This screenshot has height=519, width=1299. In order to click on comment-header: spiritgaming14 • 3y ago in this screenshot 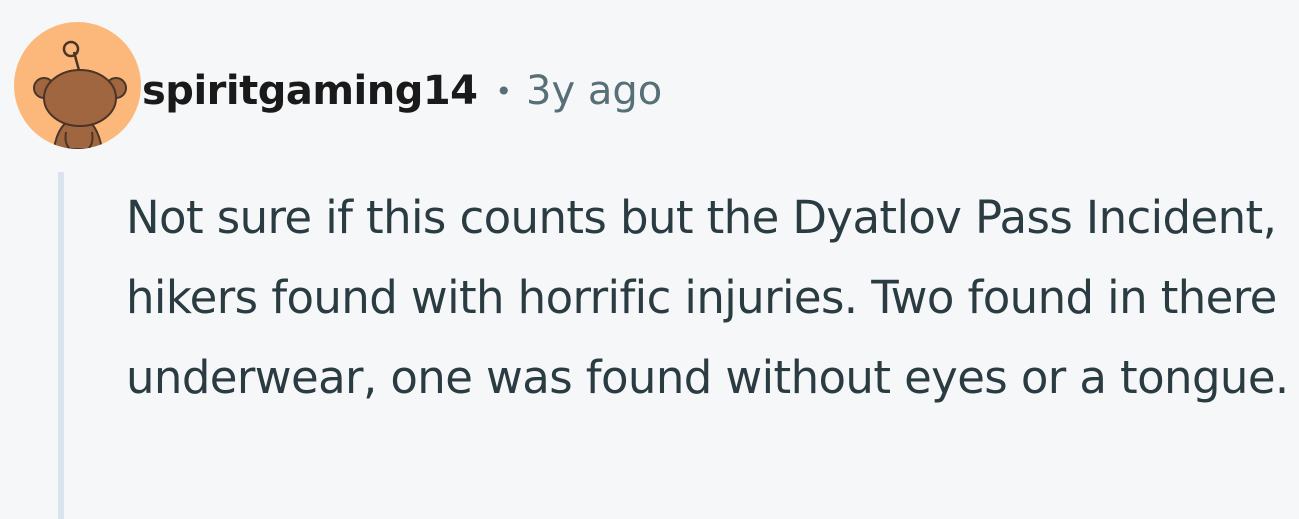, I will do `click(402, 91)`.